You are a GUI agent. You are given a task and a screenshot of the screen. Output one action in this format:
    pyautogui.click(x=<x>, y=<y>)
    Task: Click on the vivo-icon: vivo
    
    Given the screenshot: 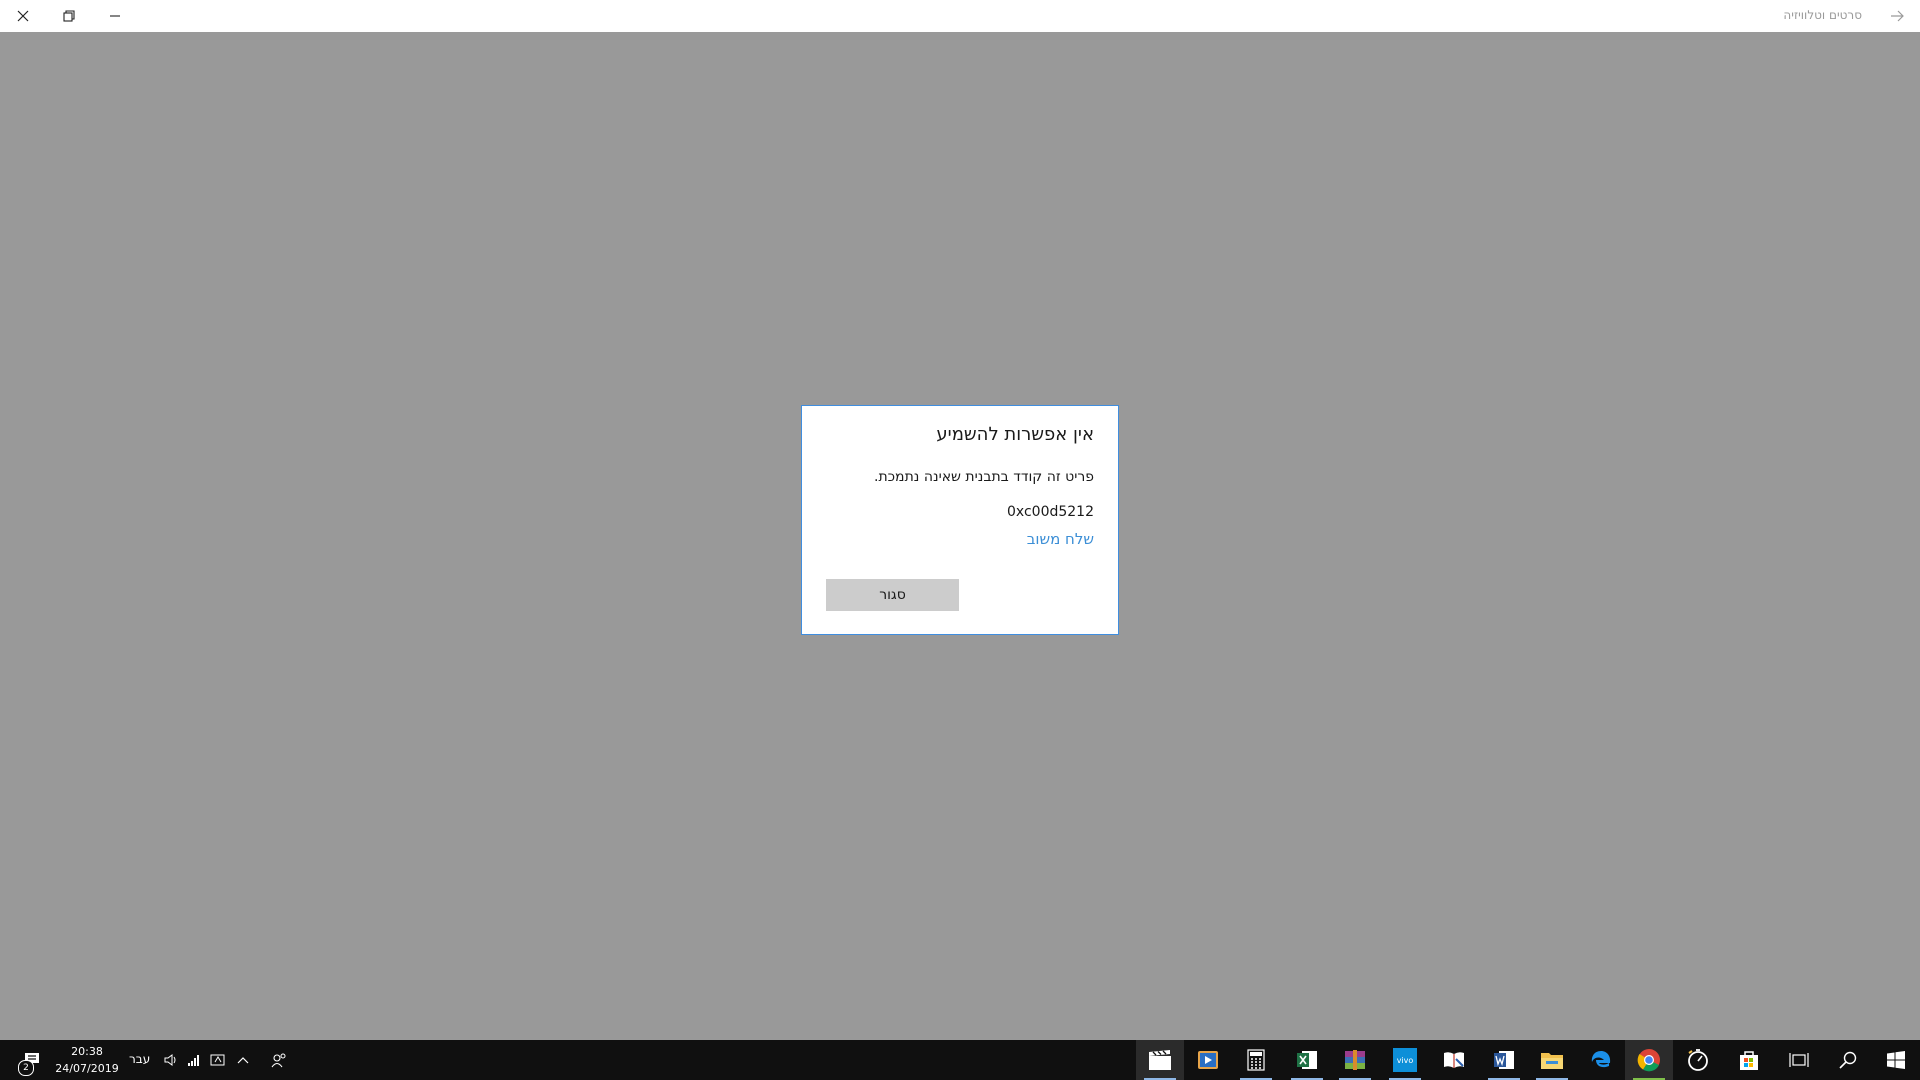 What is the action you would take?
    pyautogui.click(x=1405, y=1060)
    